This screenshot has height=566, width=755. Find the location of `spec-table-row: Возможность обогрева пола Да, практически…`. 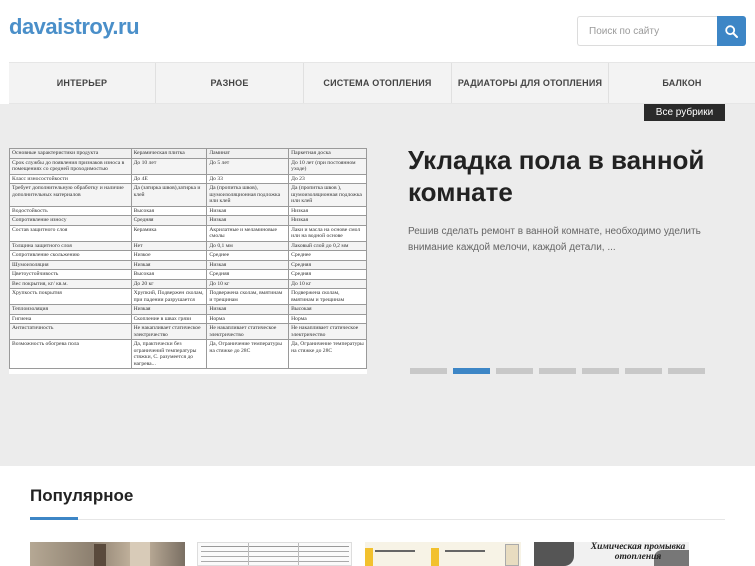

spec-table-row: Возможность обогрева пола Да, практически… is located at coordinates (188, 354).